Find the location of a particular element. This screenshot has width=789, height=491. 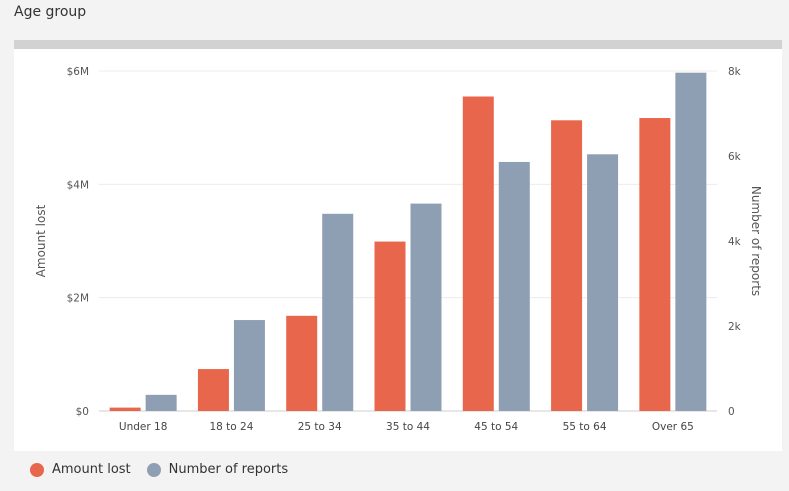

y-tick-label: $0 is located at coordinates (82, 412).